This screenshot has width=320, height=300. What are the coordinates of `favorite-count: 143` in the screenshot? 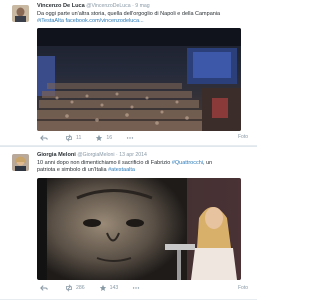 It's located at (114, 288).